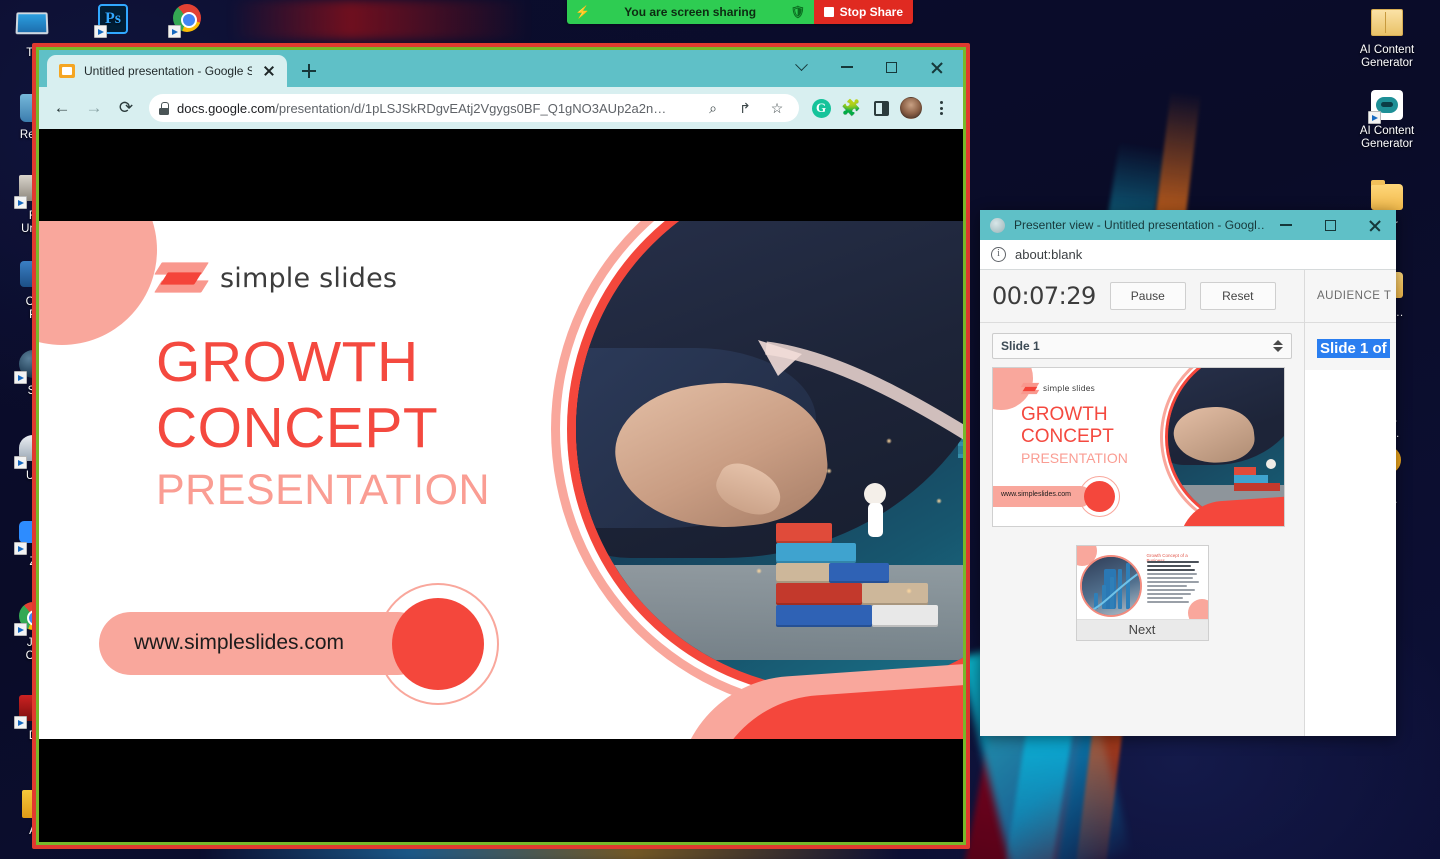  Describe the element at coordinates (1069, 388) in the screenshot. I see `mini-logo-text: simple slides` at that location.